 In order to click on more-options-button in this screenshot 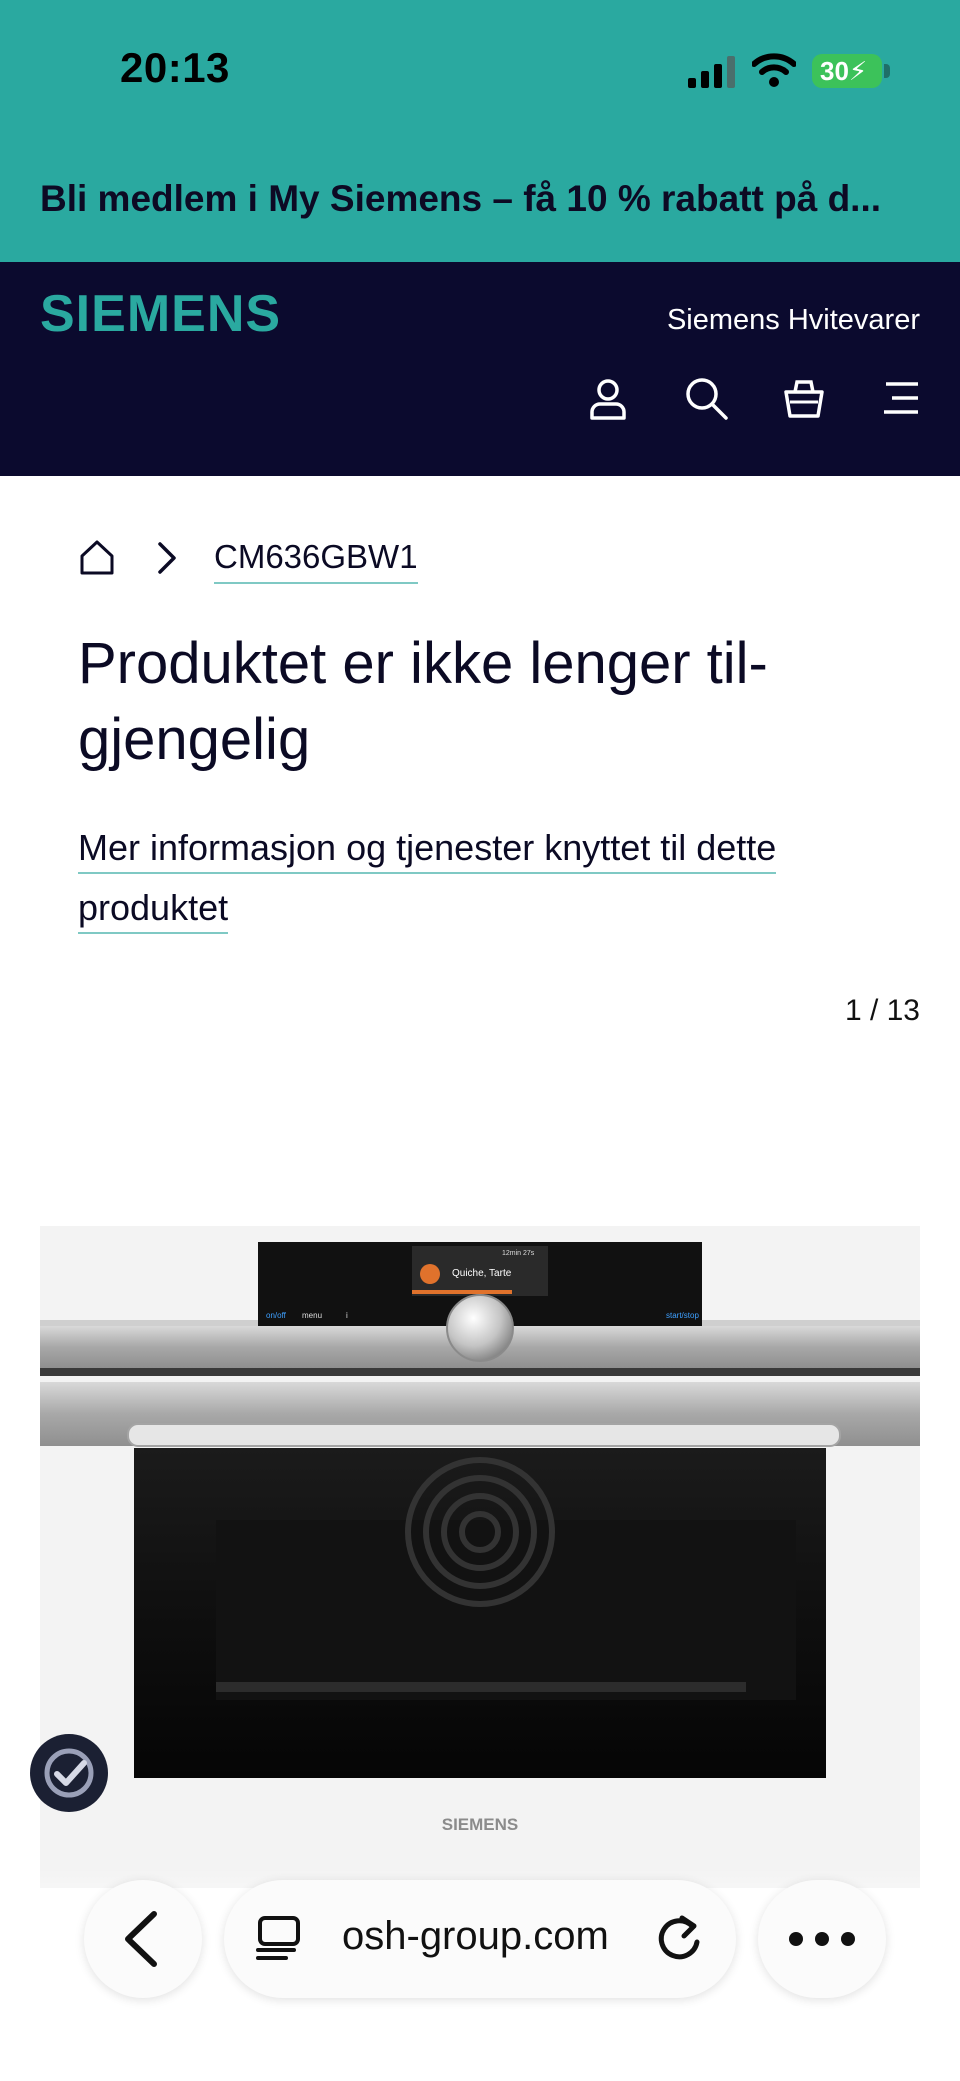, I will do `click(822, 1939)`.